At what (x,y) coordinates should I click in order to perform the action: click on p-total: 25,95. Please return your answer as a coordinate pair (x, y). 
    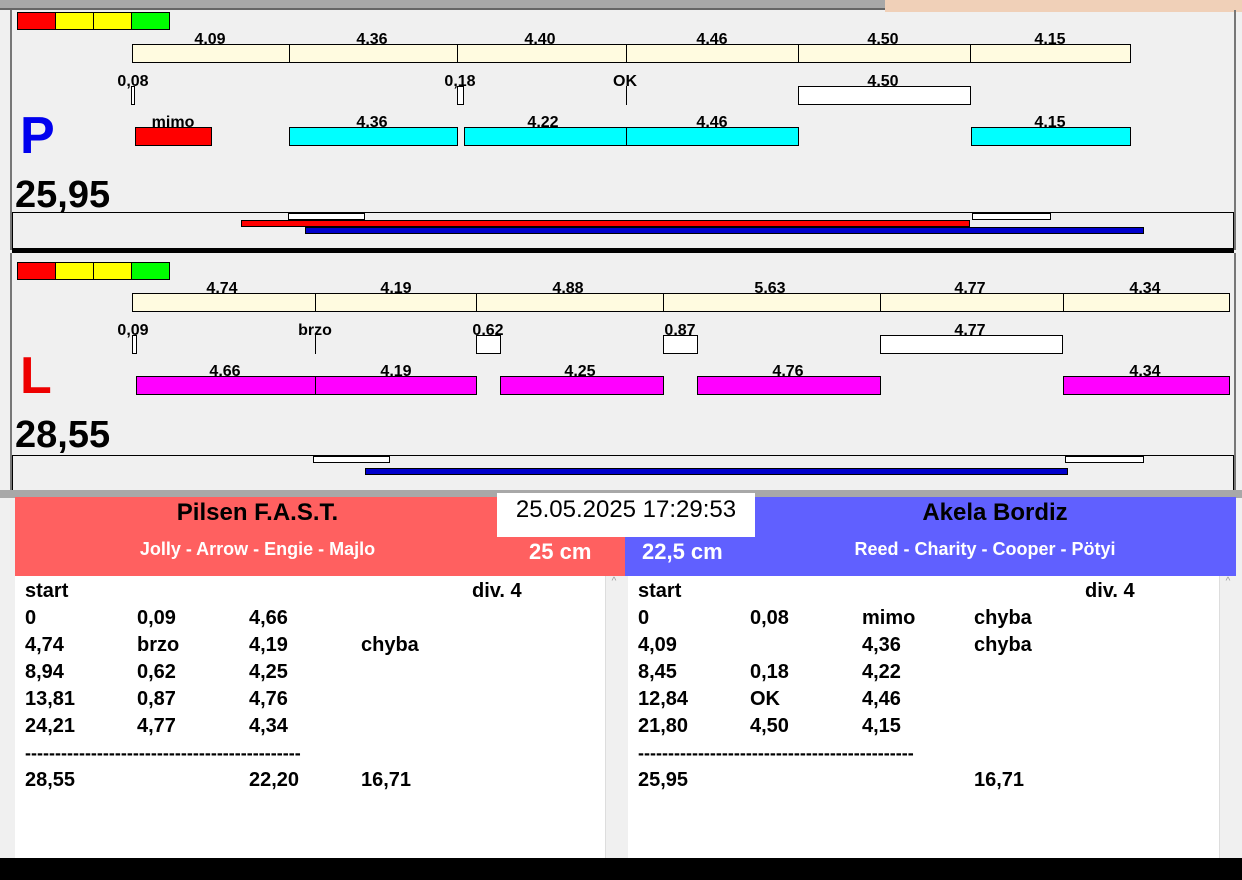
    Looking at the image, I should click on (63, 195).